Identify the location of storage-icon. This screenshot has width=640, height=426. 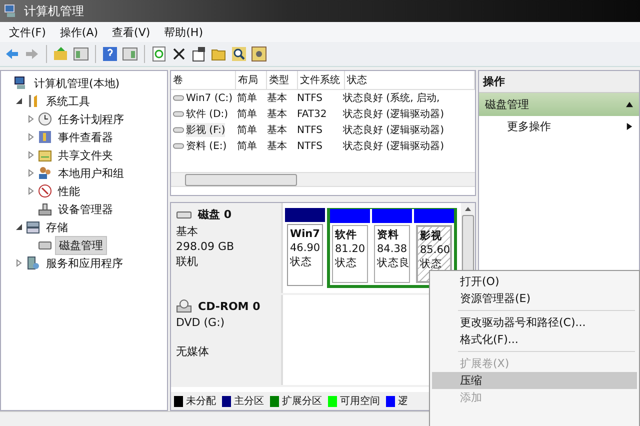
(33, 227).